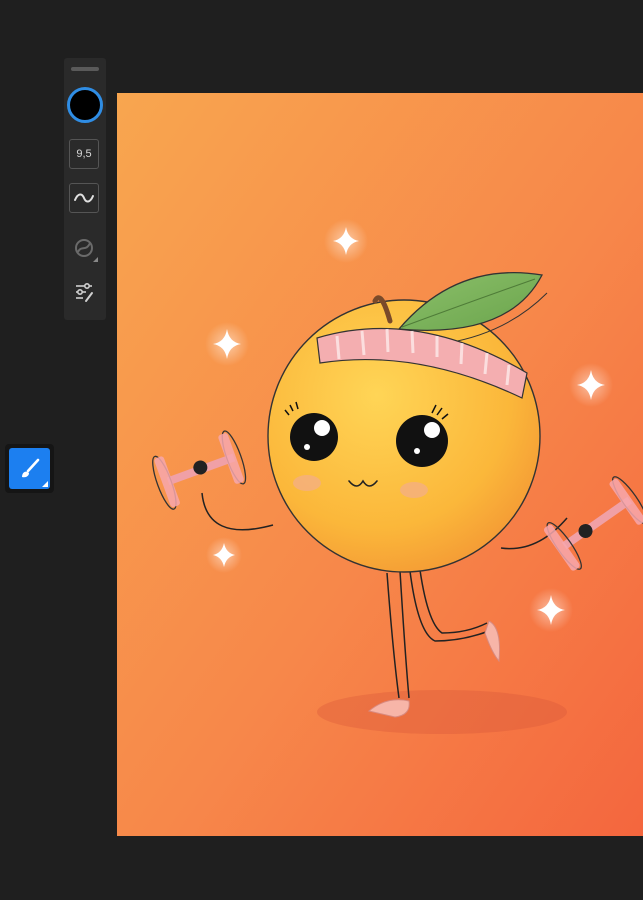  I want to click on brush-settings-button, so click(84, 292).